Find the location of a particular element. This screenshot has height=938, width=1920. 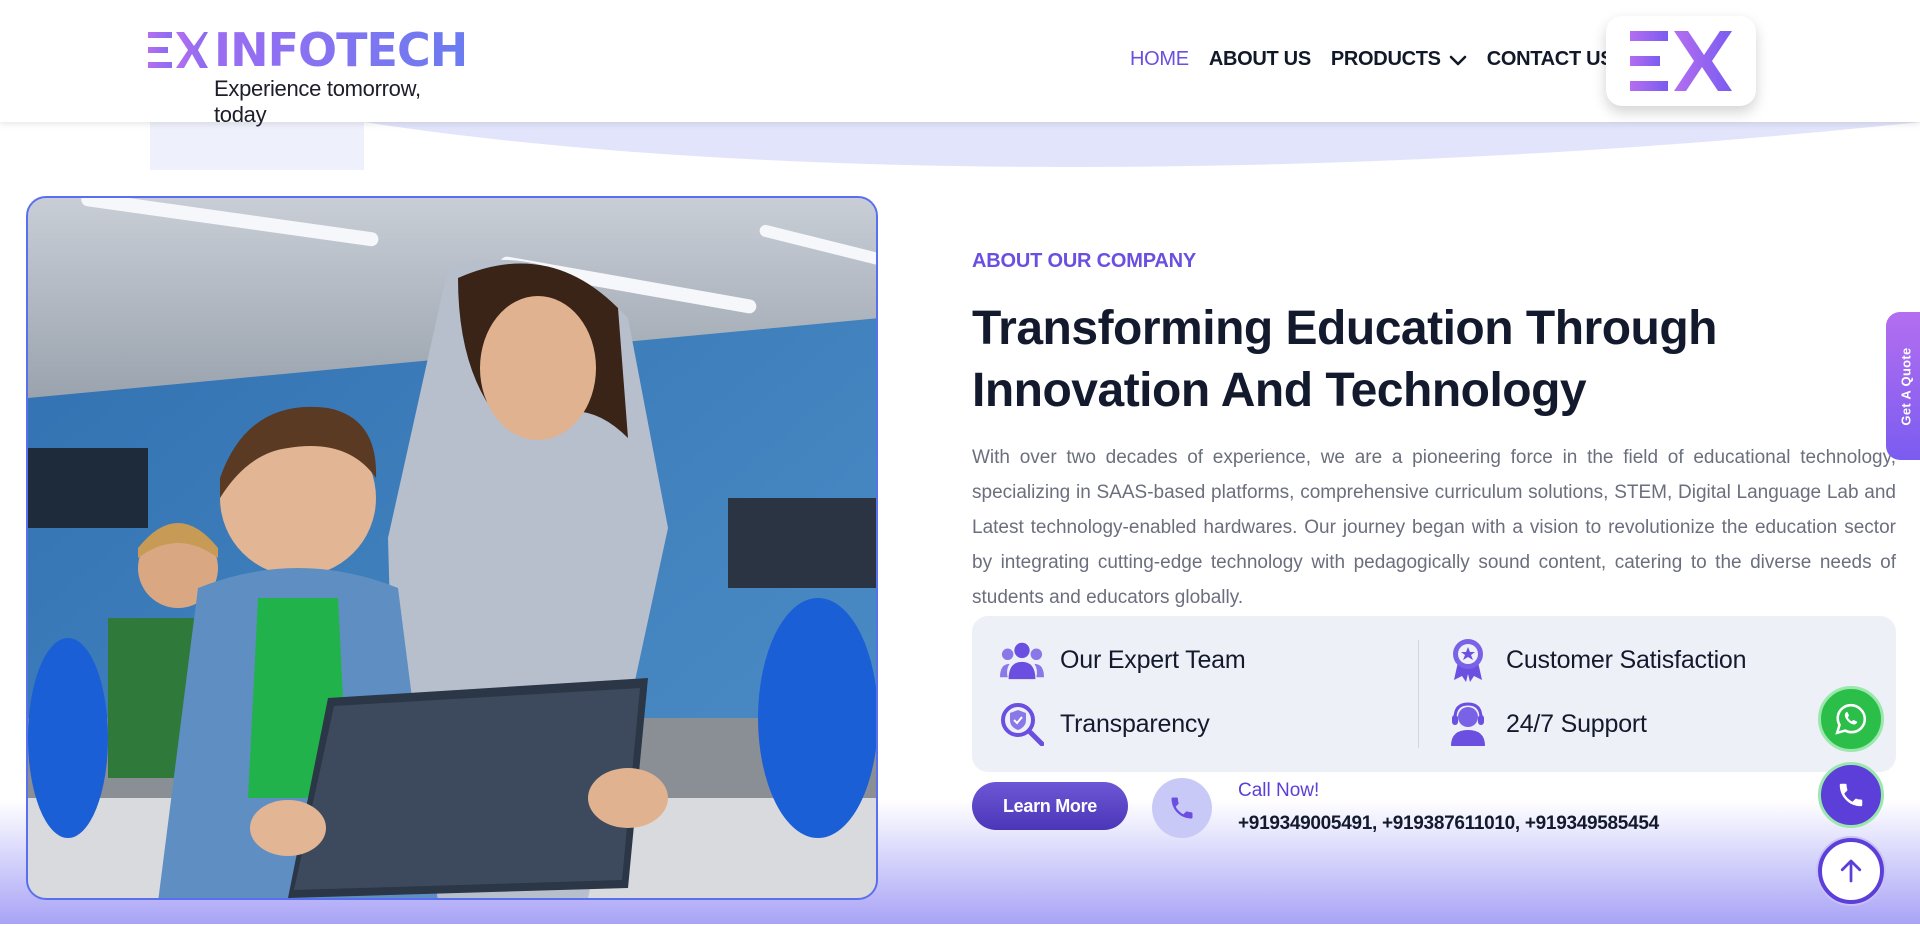

feature-label: Transparency is located at coordinates (1135, 723).